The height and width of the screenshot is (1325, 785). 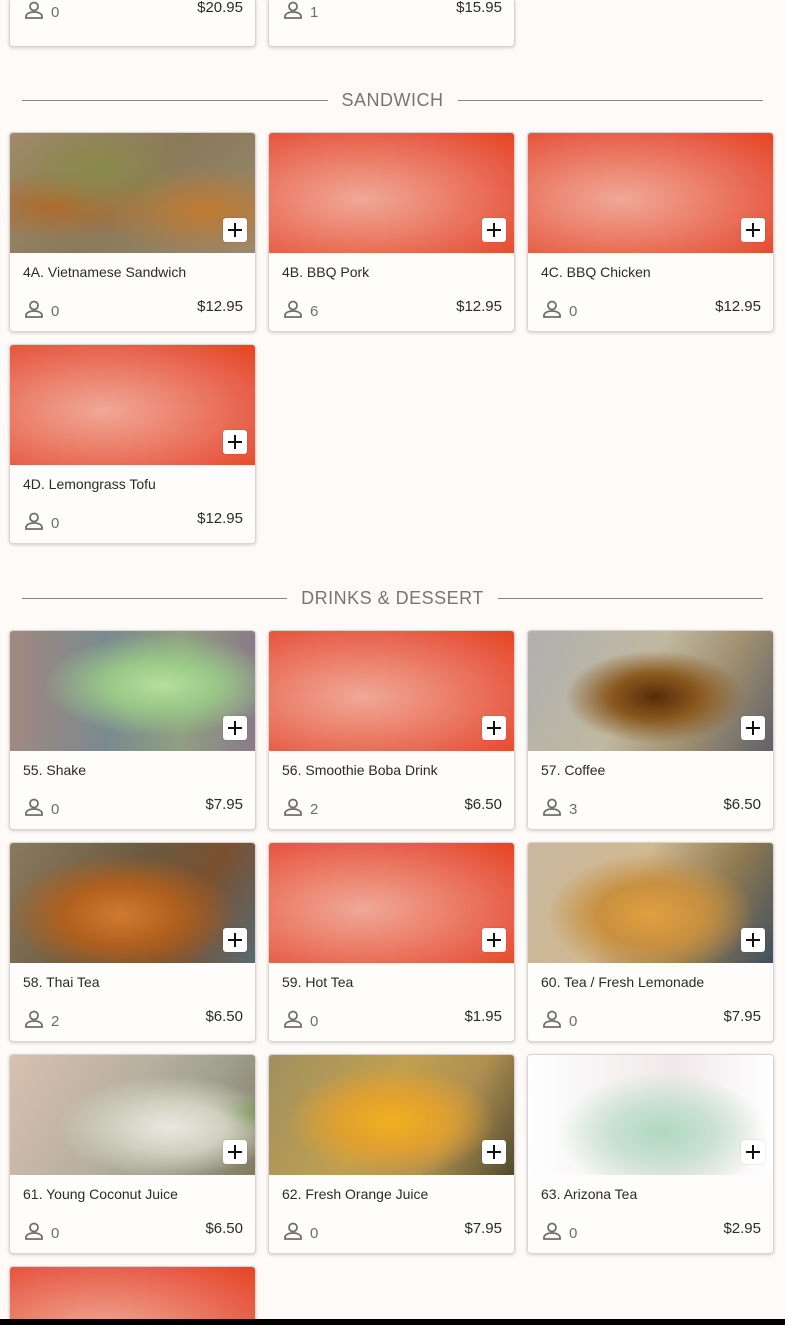 What do you see at coordinates (573, 809) in the screenshot?
I see `order-count: 3` at bounding box center [573, 809].